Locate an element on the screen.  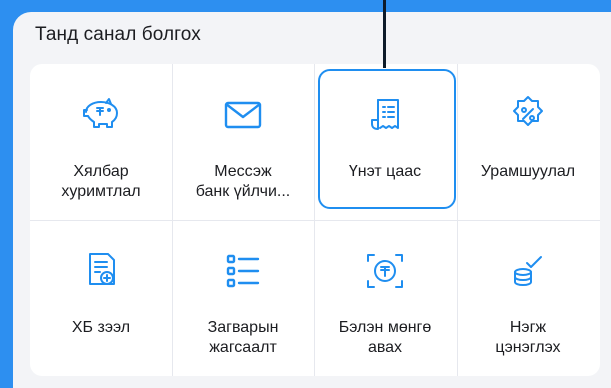
tile-consumer-loan: ХБ зээл is located at coordinates (101, 298).